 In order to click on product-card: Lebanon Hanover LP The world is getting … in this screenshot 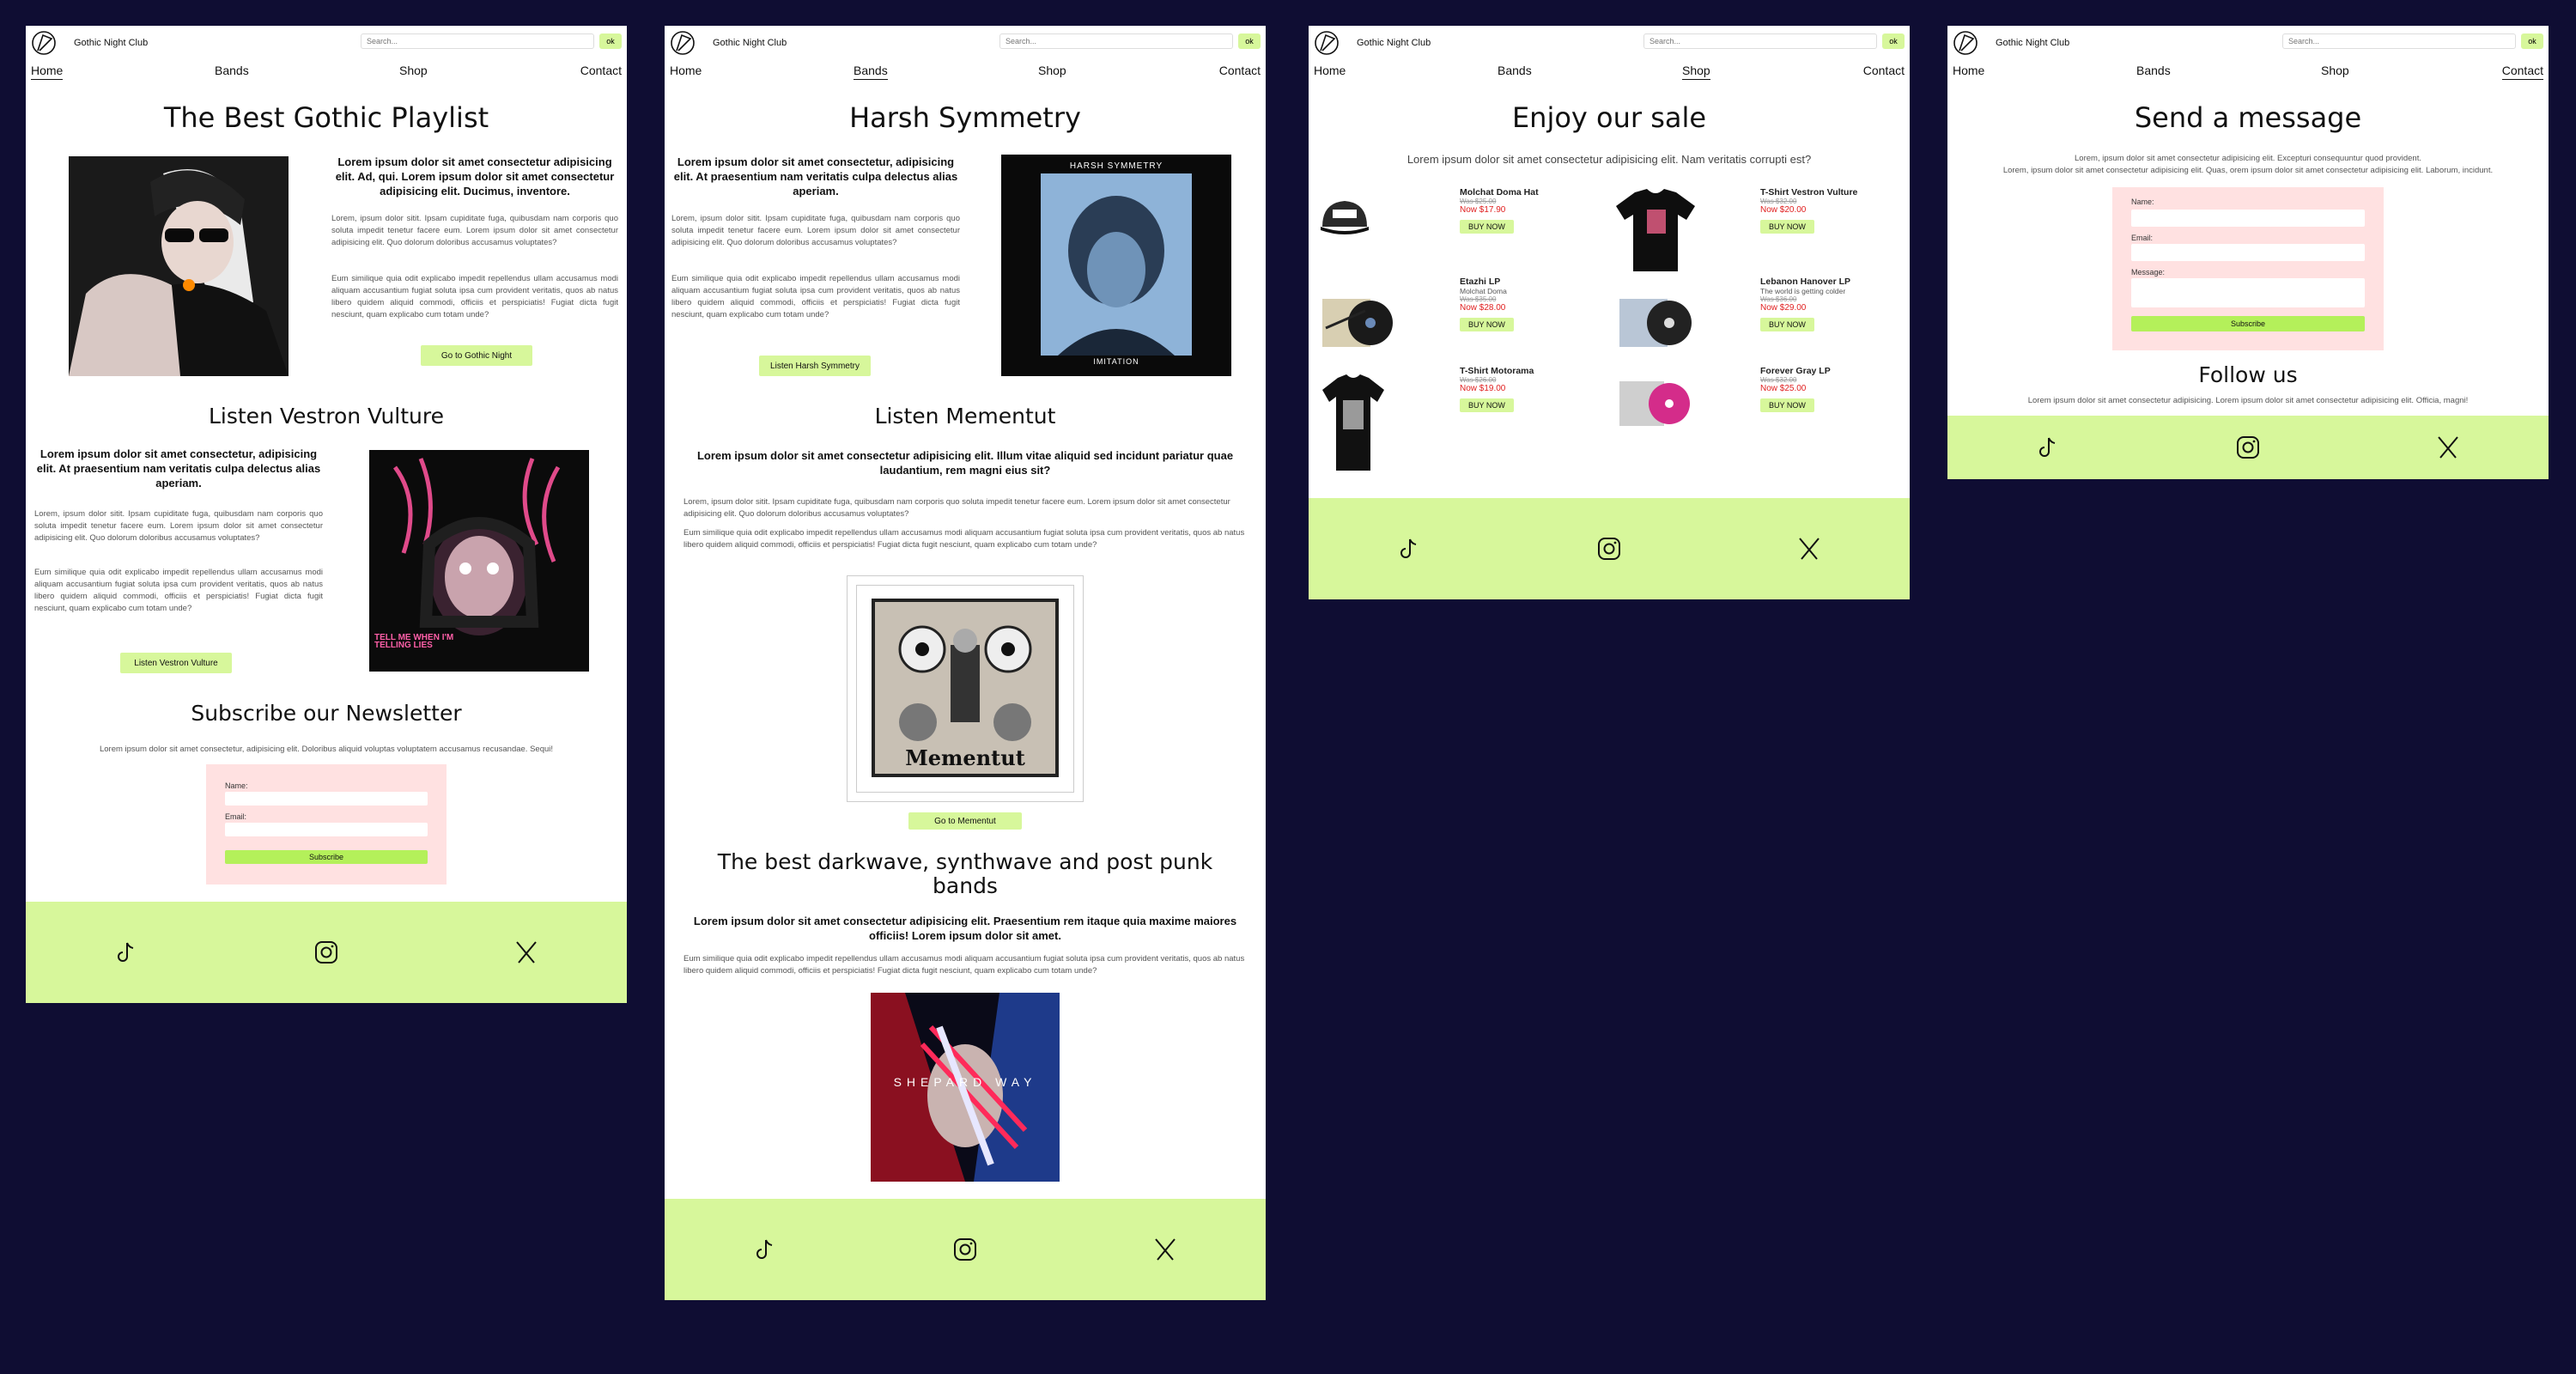, I will do `click(1805, 304)`.